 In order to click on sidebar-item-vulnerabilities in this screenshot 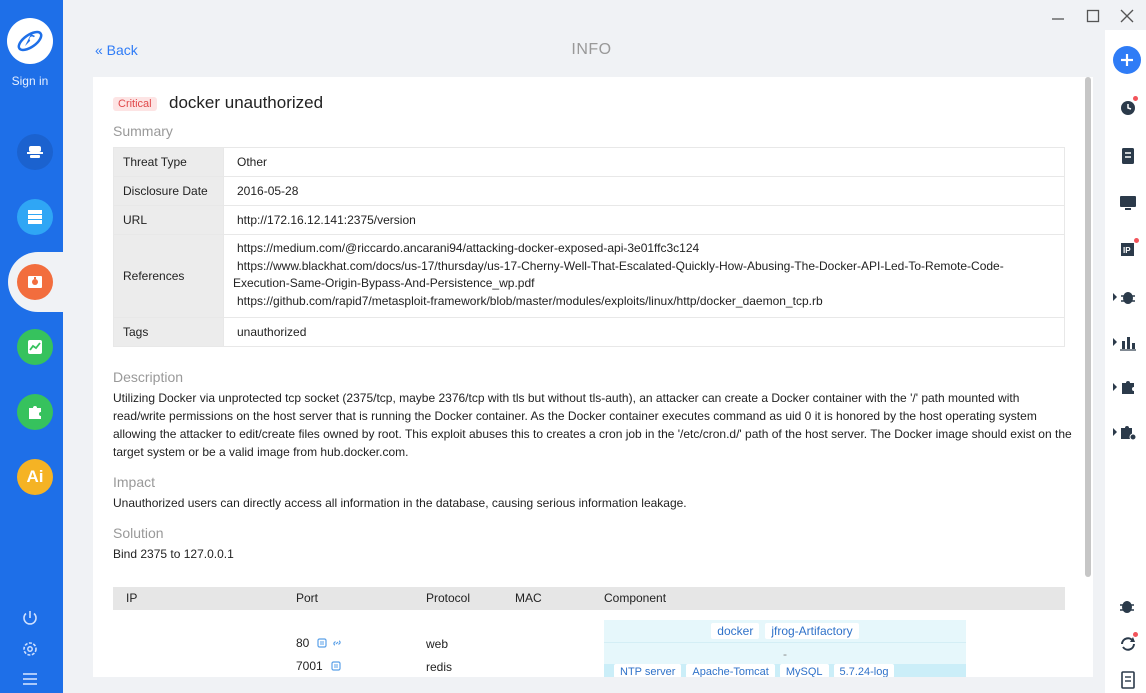, I will do `click(35, 282)`.